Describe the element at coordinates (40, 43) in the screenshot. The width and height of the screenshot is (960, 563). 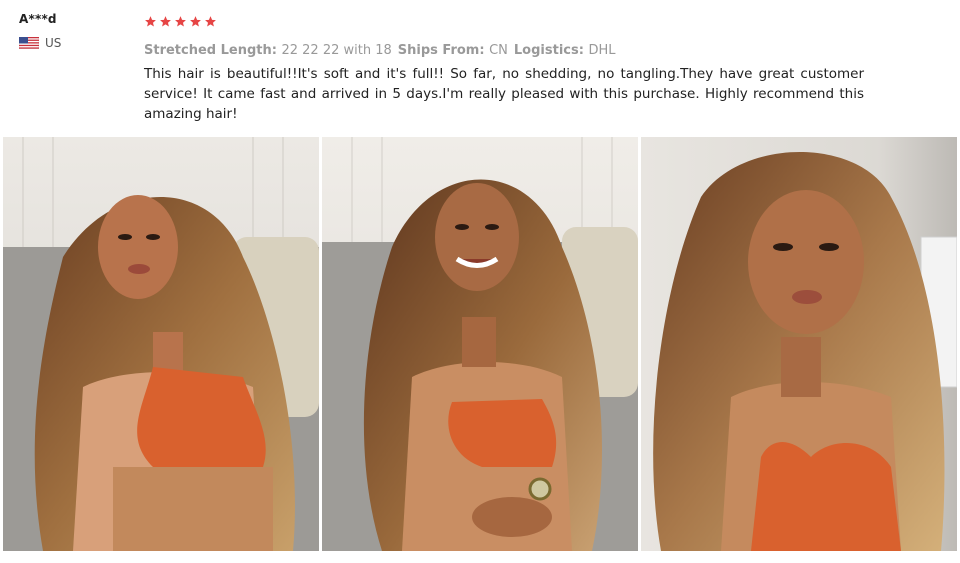
I see `reviewer-country: US` at that location.